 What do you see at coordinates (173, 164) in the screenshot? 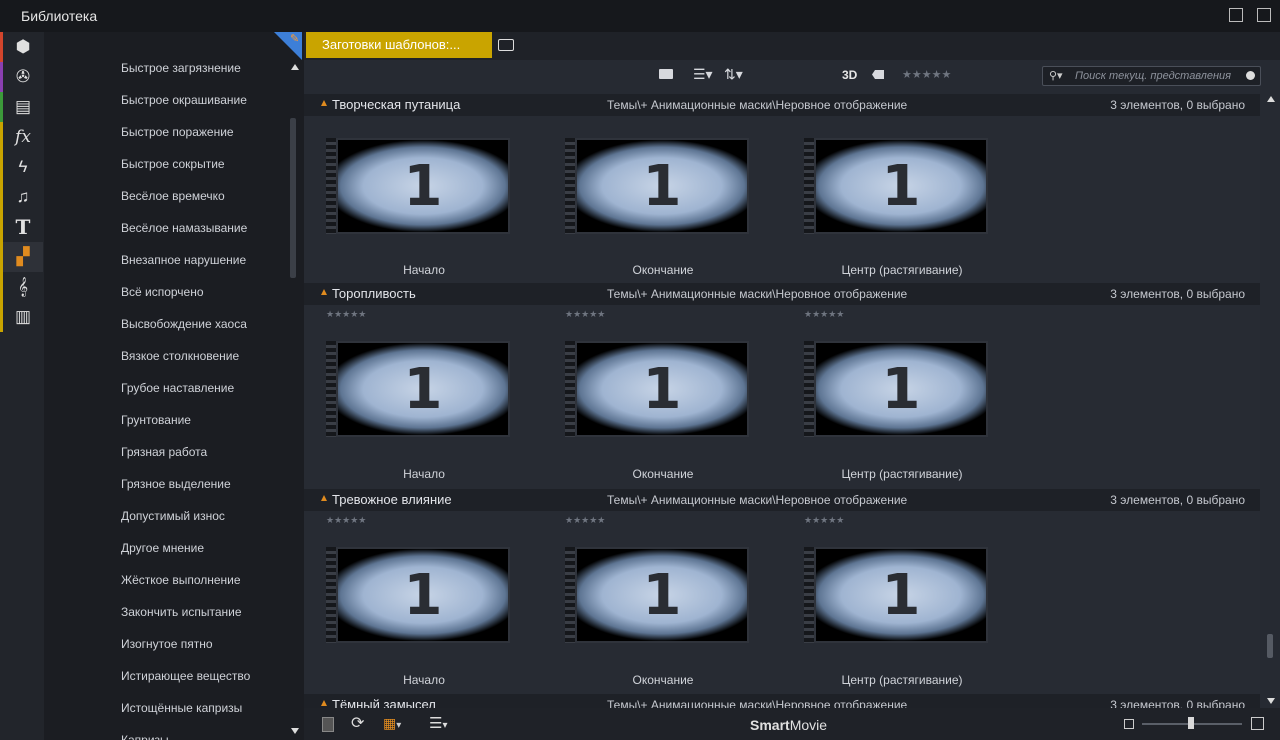
I see `nav-item: Быстрое сокрытие` at bounding box center [173, 164].